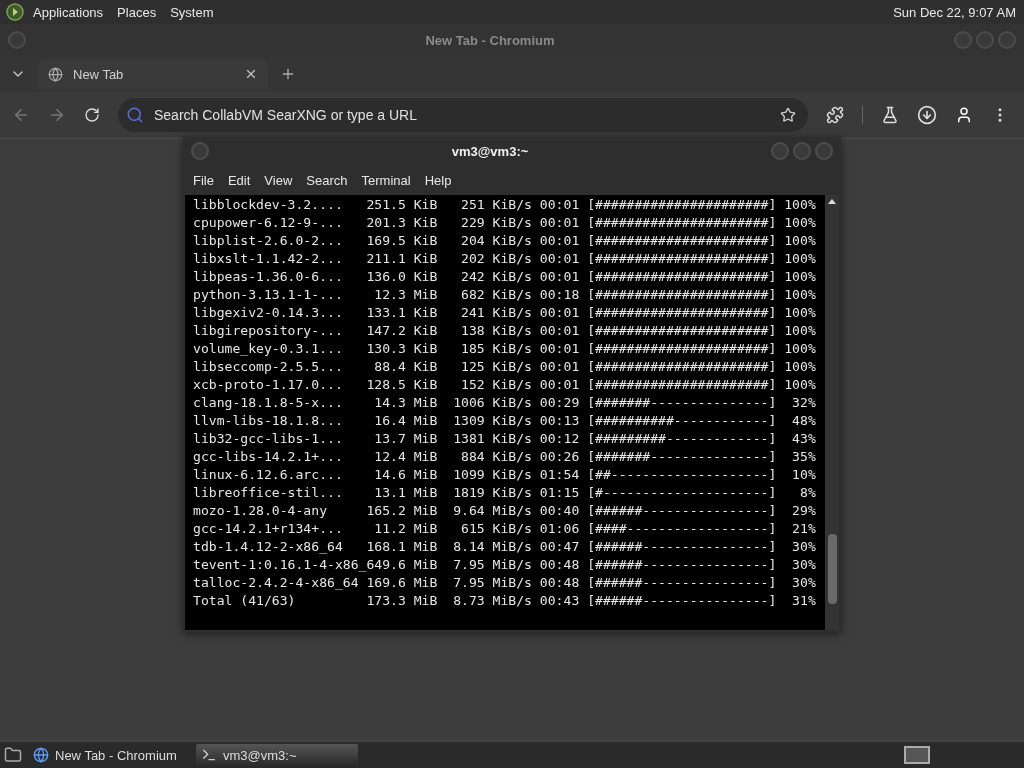 This screenshot has width=1024, height=768. What do you see at coordinates (832, 569) in the screenshot?
I see `scroll-thumb` at bounding box center [832, 569].